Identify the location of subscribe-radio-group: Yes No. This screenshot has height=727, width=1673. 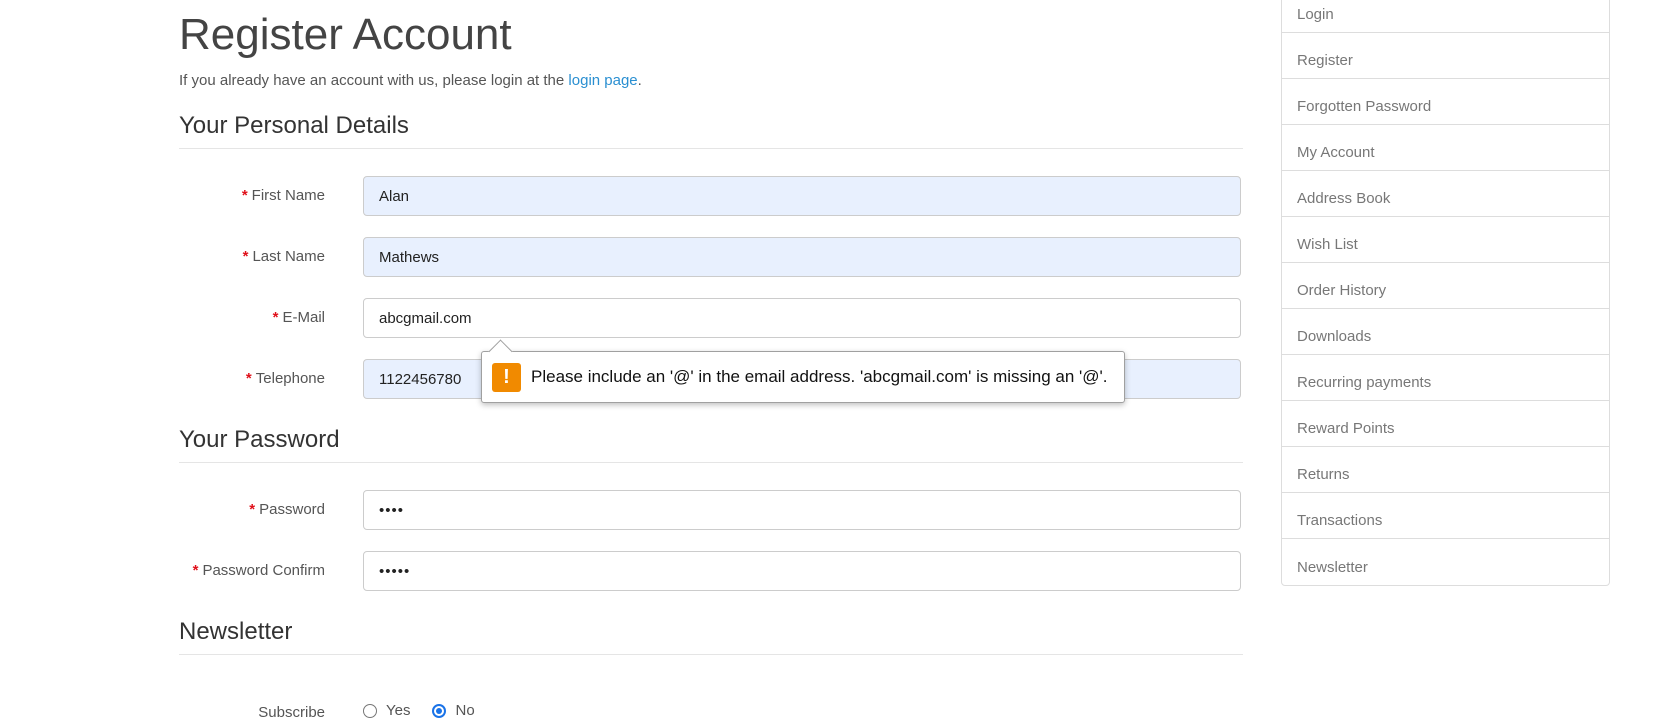
(430, 710).